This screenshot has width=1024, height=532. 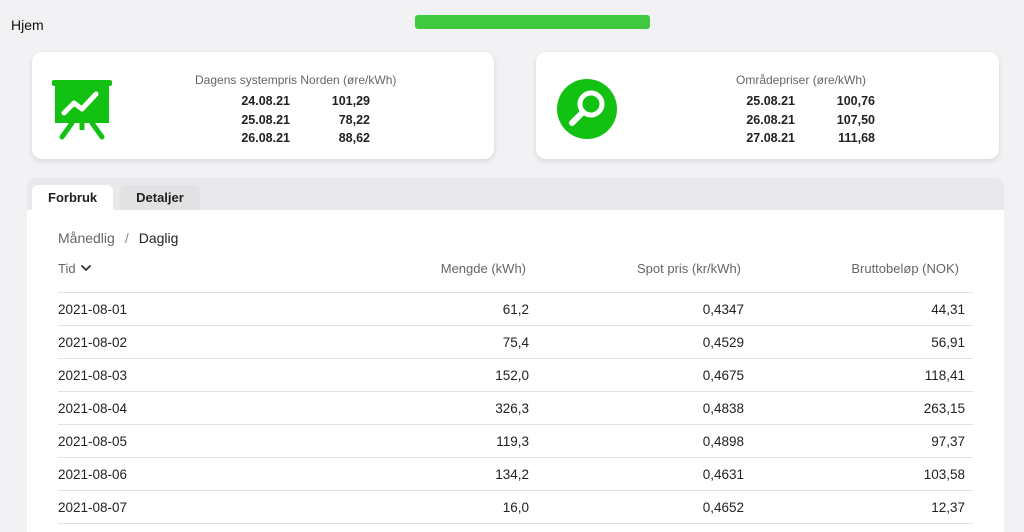 I want to click on breadcrumb-monthly: Månedlig, so click(x=86, y=238).